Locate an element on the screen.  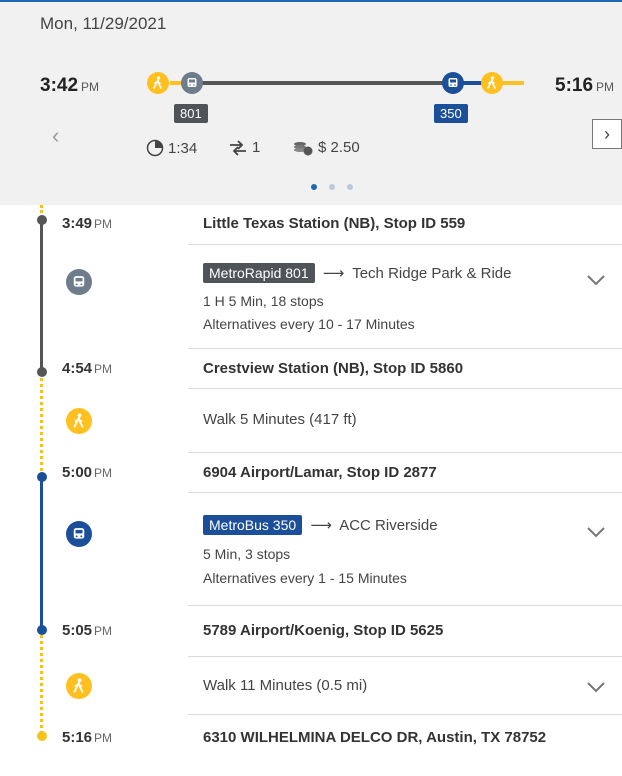
arrive-time: 5:16 PM is located at coordinates (584, 86).